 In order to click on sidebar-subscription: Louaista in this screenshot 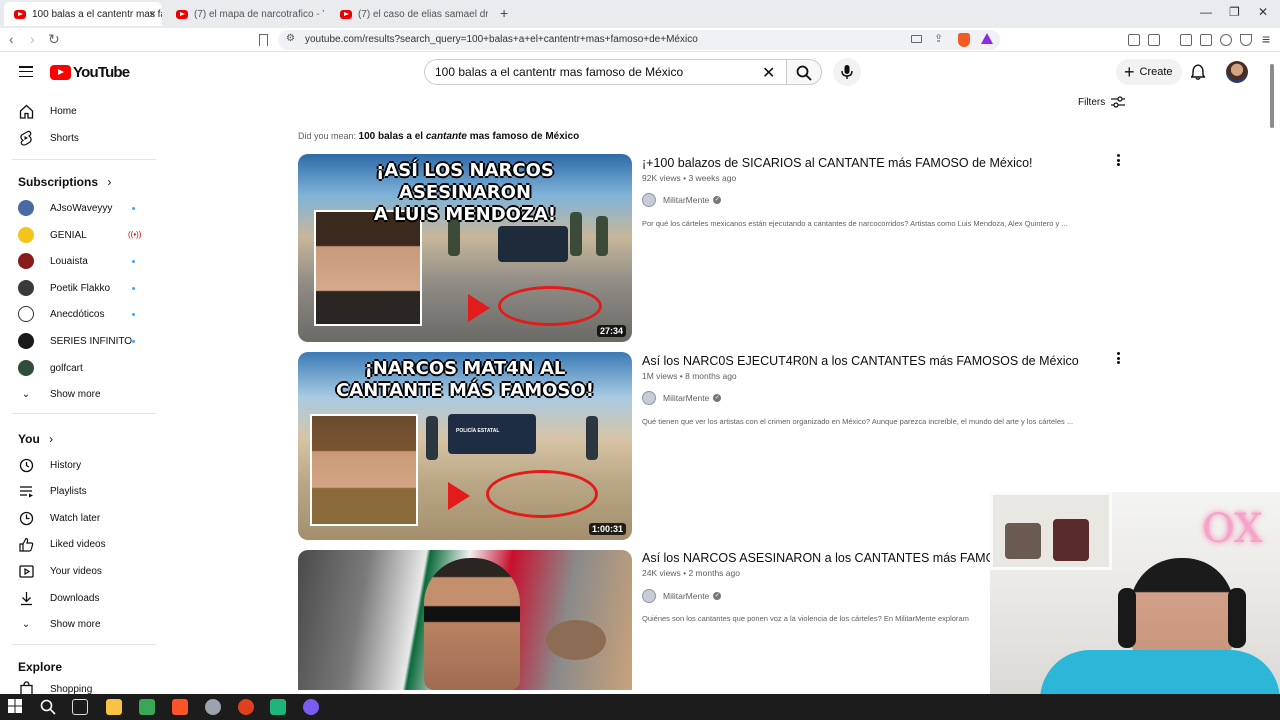, I will do `click(83, 261)`.